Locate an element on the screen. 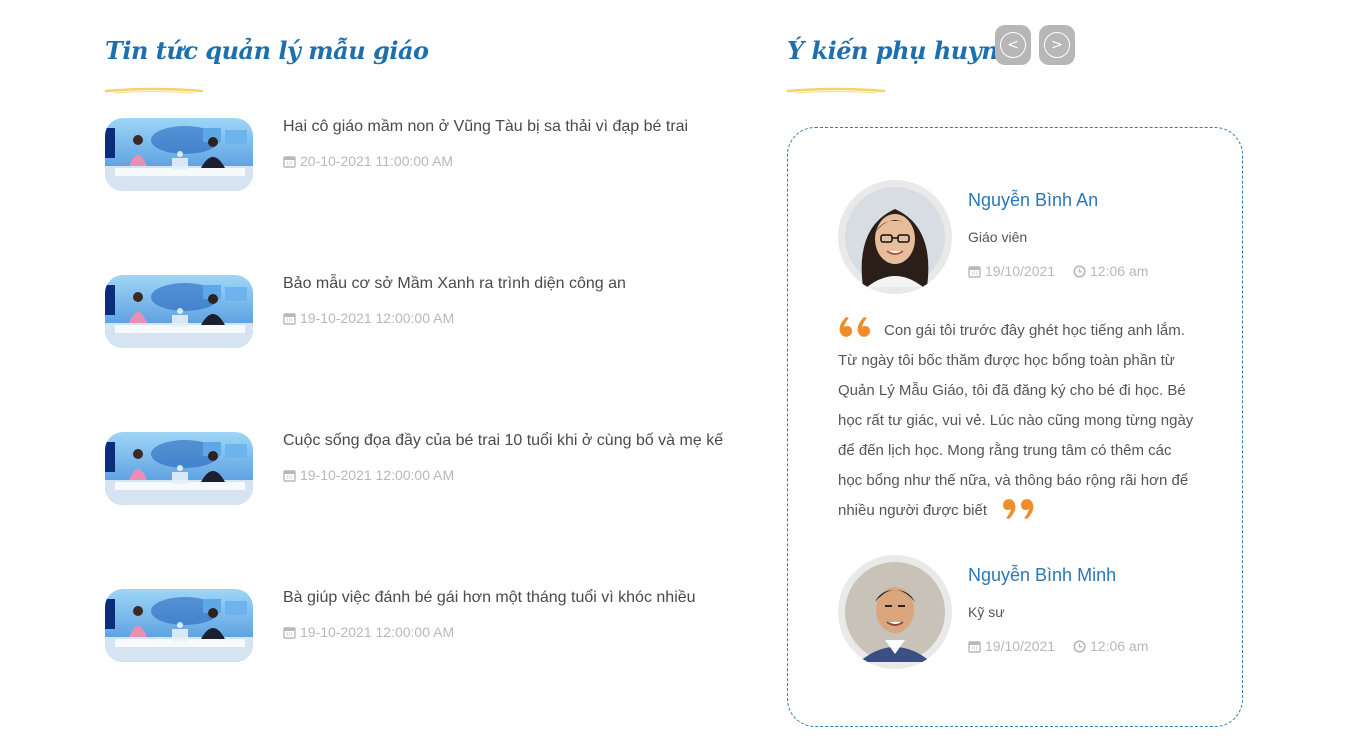  testimonial-role: Giáo viên is located at coordinates (998, 237).